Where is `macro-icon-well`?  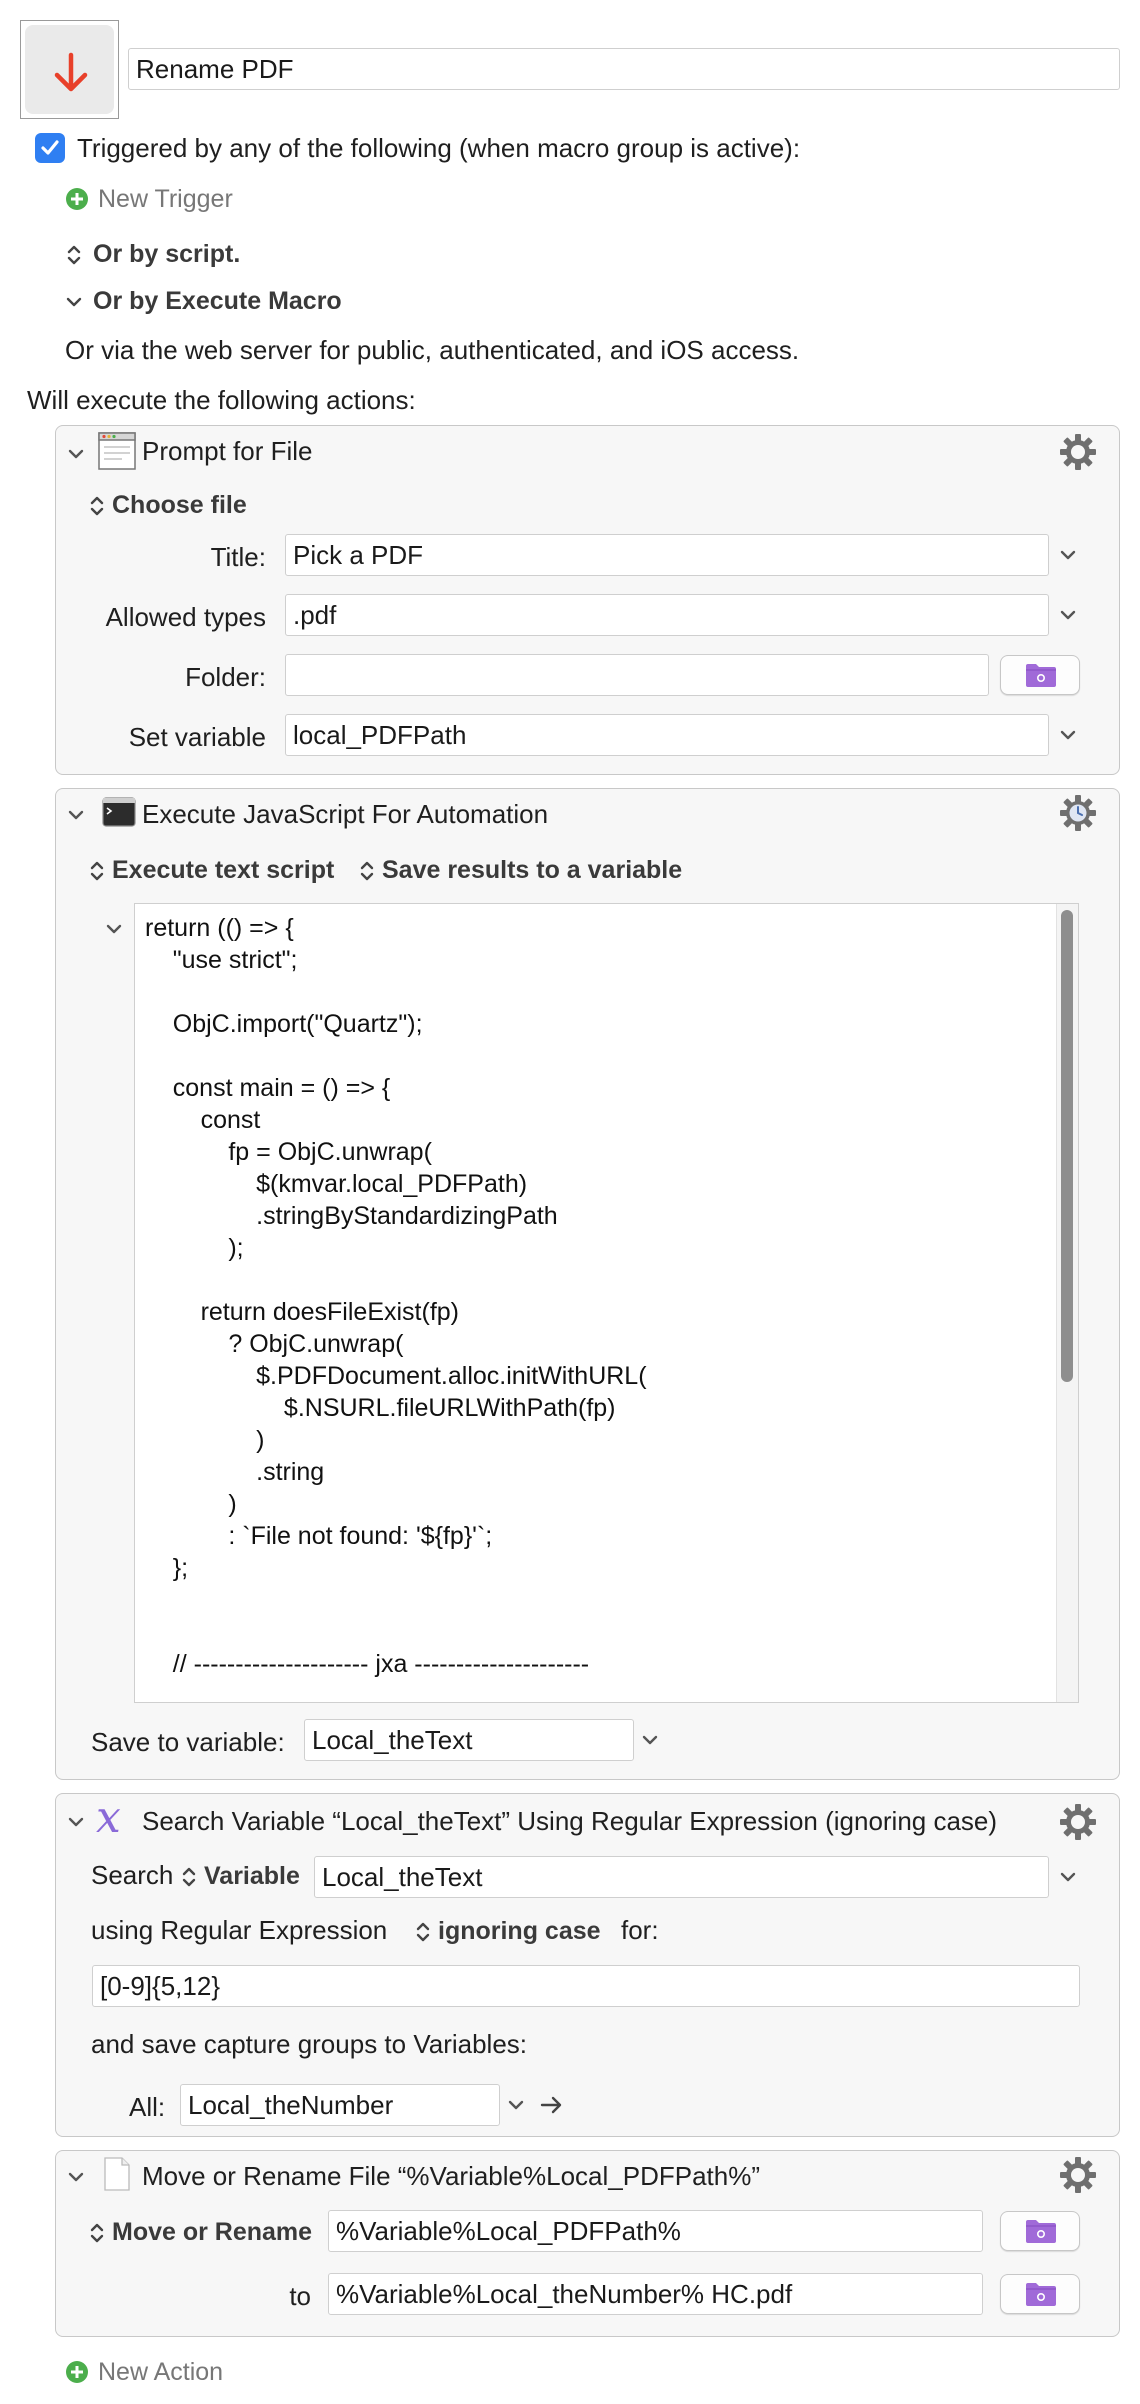 macro-icon-well is located at coordinates (69, 69).